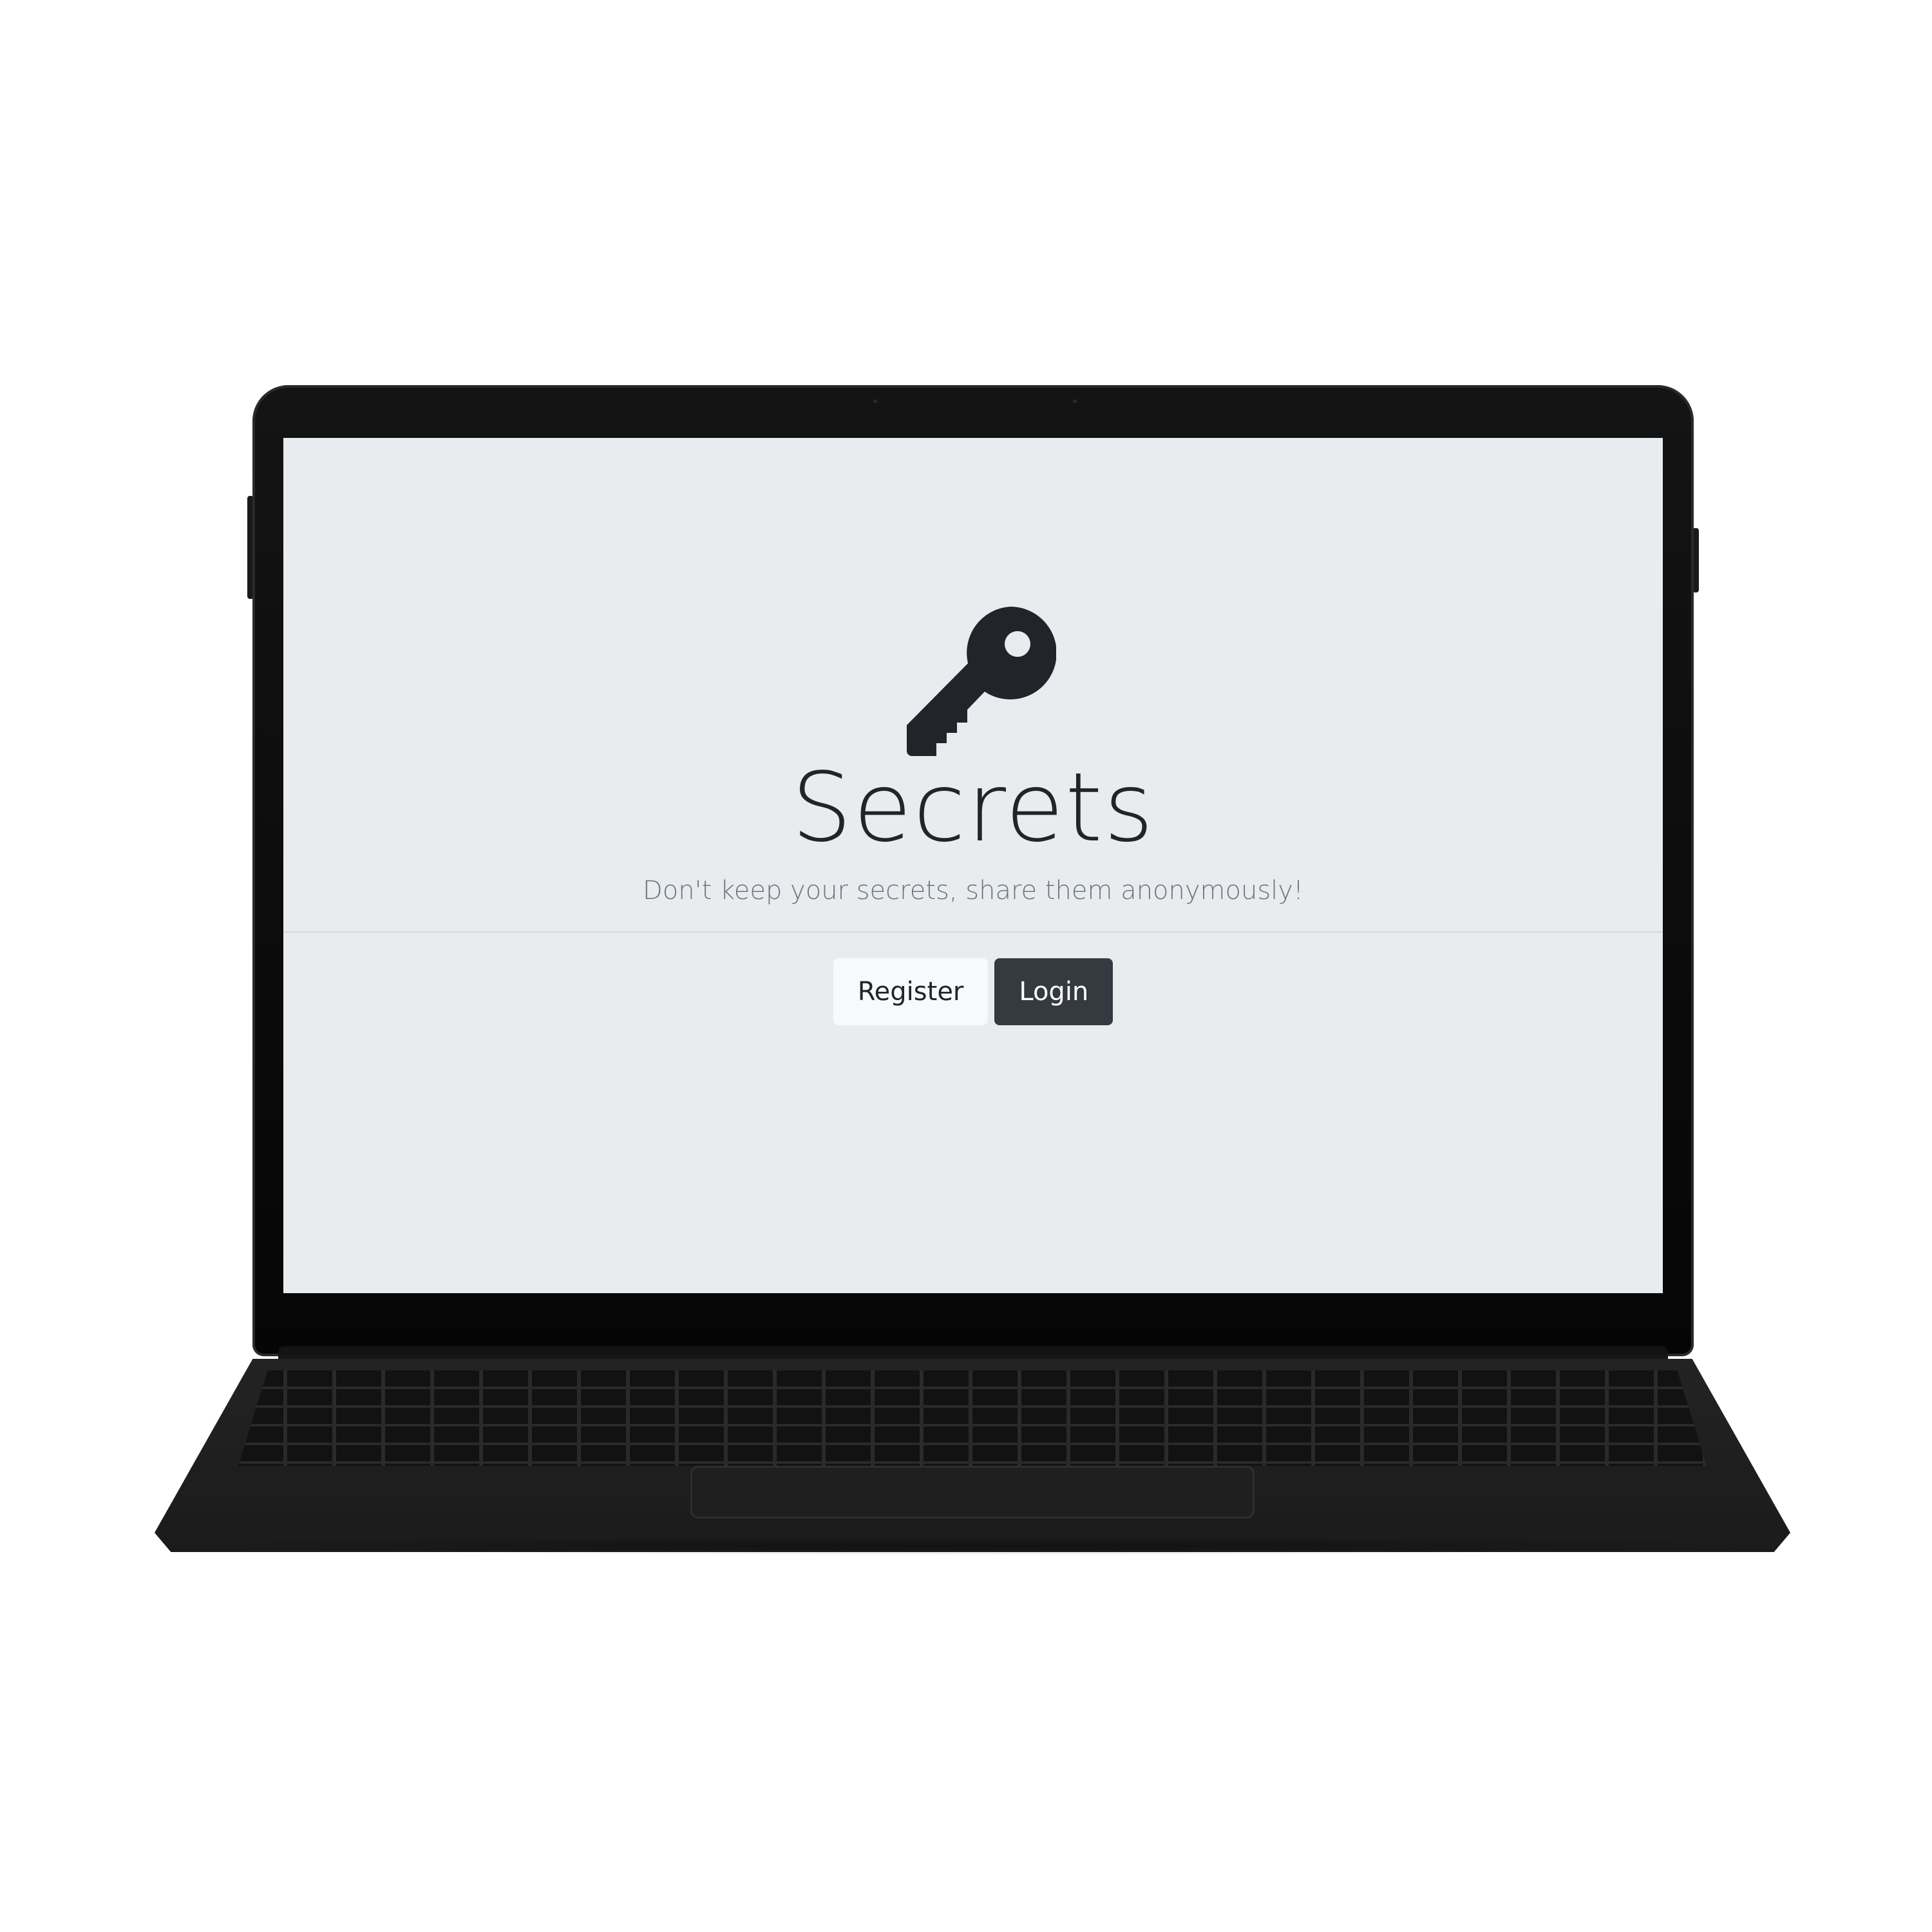 The height and width of the screenshot is (1932, 1932). Describe the element at coordinates (973, 1418) in the screenshot. I see `keyboard-key-rows` at that location.